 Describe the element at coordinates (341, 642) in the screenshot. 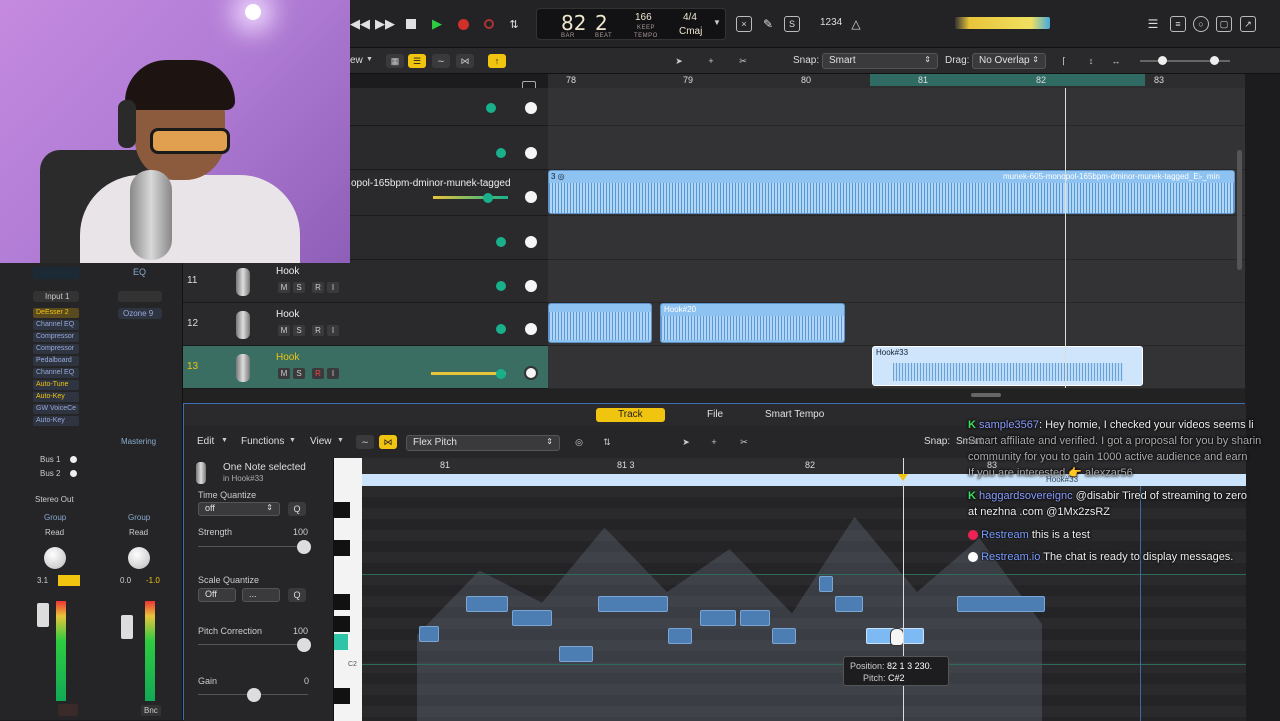

I see `active-key` at that location.